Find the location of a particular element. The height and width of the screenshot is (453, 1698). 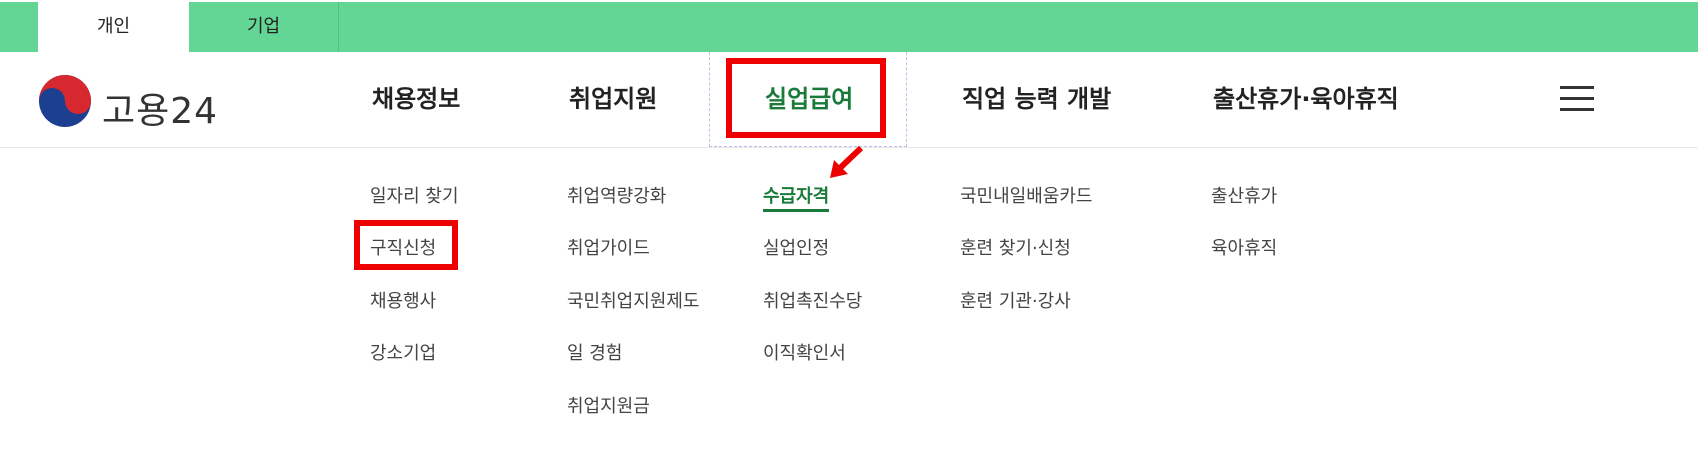

submenu-parental-leave: 육아휴직 is located at coordinates (1244, 247).